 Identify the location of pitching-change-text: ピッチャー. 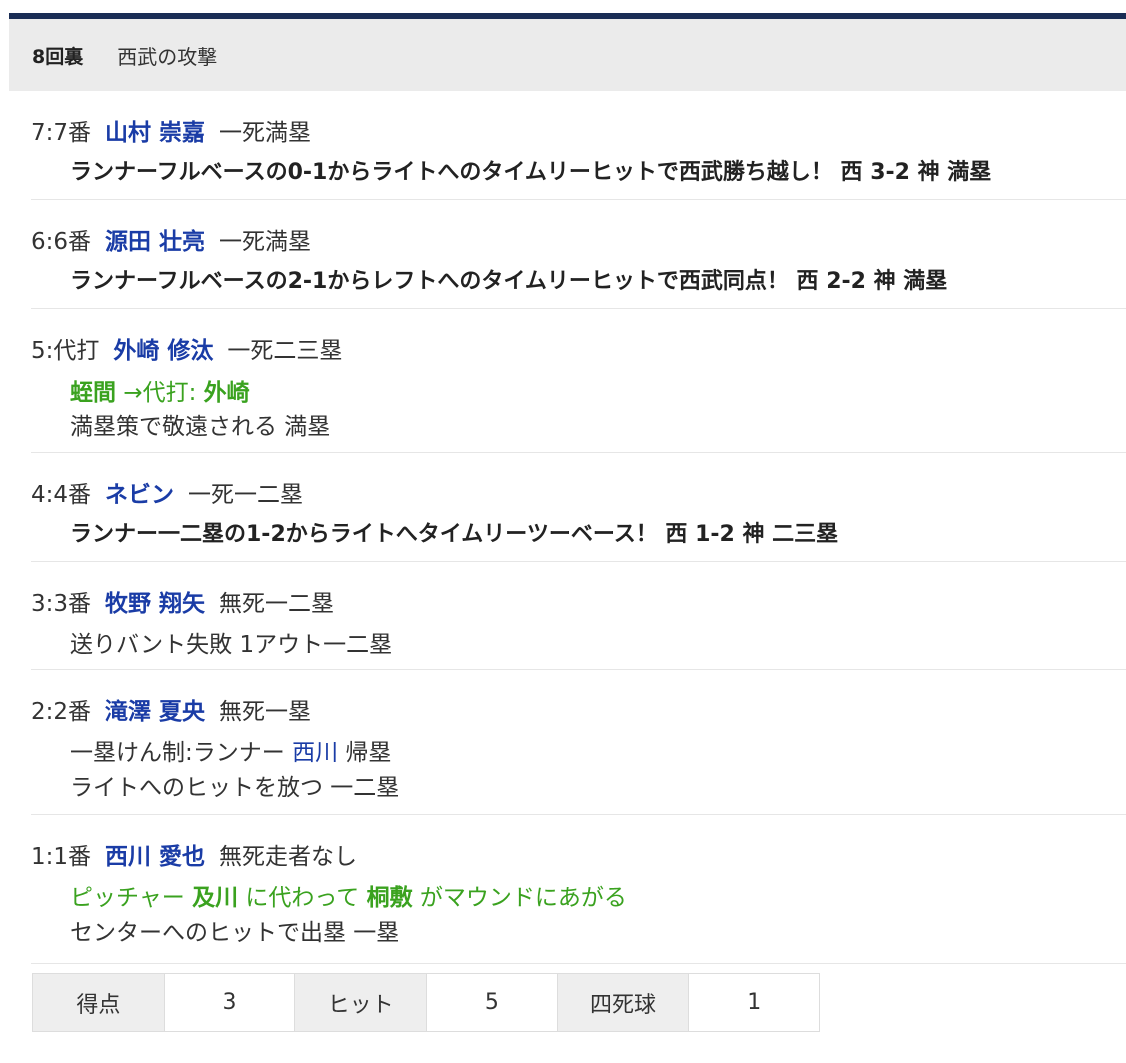
(131, 898).